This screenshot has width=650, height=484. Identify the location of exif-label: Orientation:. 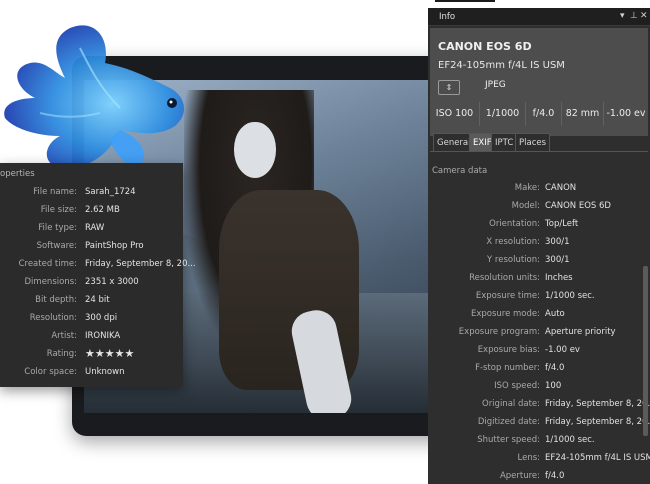
(514, 224).